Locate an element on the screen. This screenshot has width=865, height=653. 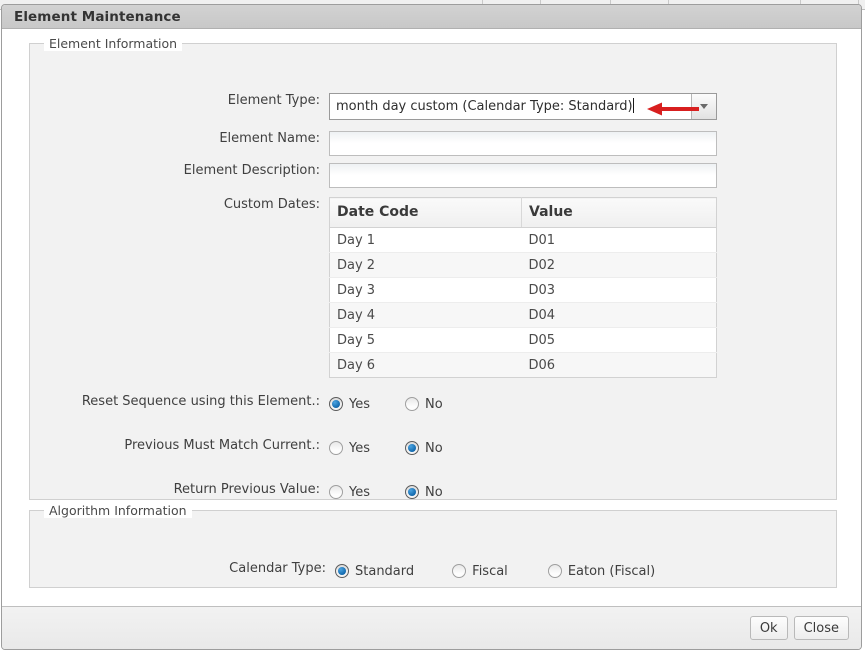
chevron-down-icon is located at coordinates (704, 106).